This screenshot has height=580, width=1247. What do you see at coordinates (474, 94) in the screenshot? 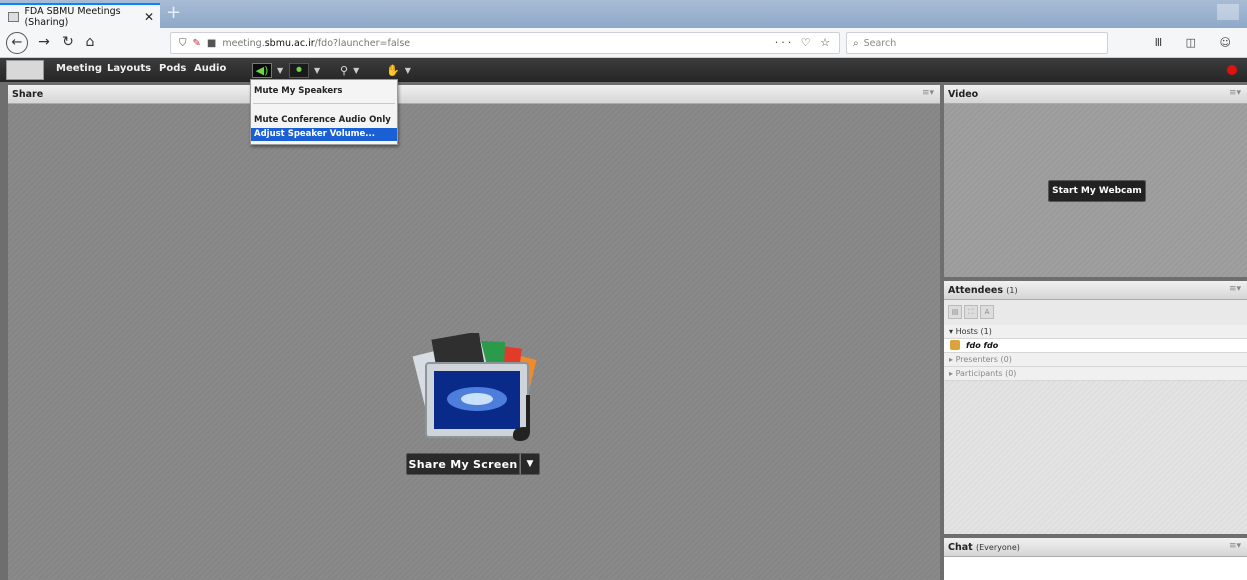
I see `share-pod-header: Share ≡▾` at bounding box center [474, 94].